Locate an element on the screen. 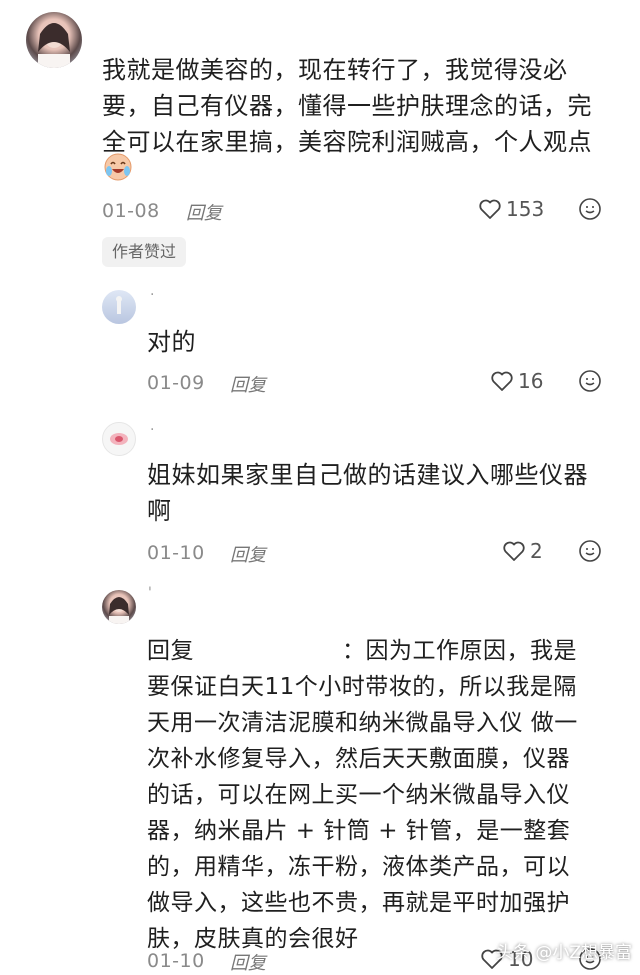 The width and height of the screenshot is (640, 975). comment-text-line: 我就是做美容的，现在转行了，我觉得没必 is located at coordinates (335, 70).